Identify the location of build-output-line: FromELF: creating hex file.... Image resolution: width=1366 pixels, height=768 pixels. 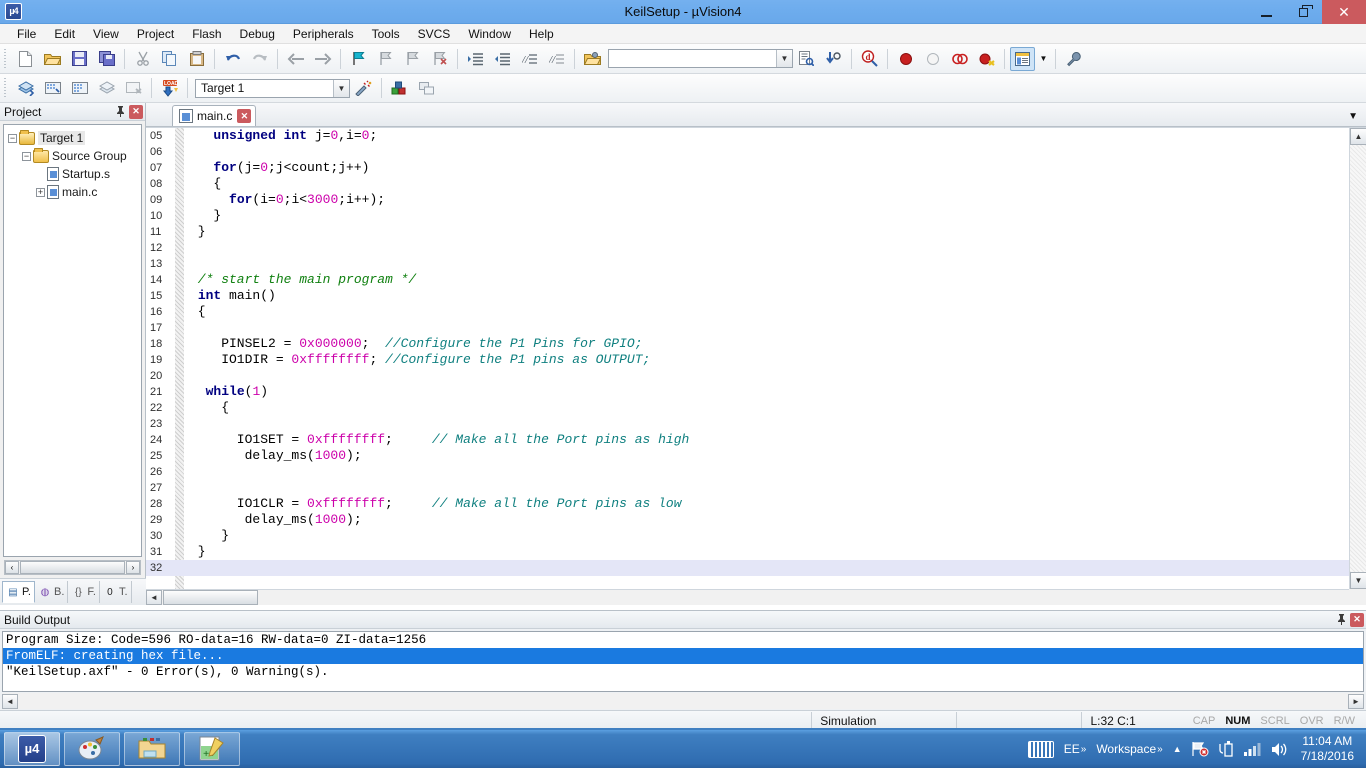
(683, 656).